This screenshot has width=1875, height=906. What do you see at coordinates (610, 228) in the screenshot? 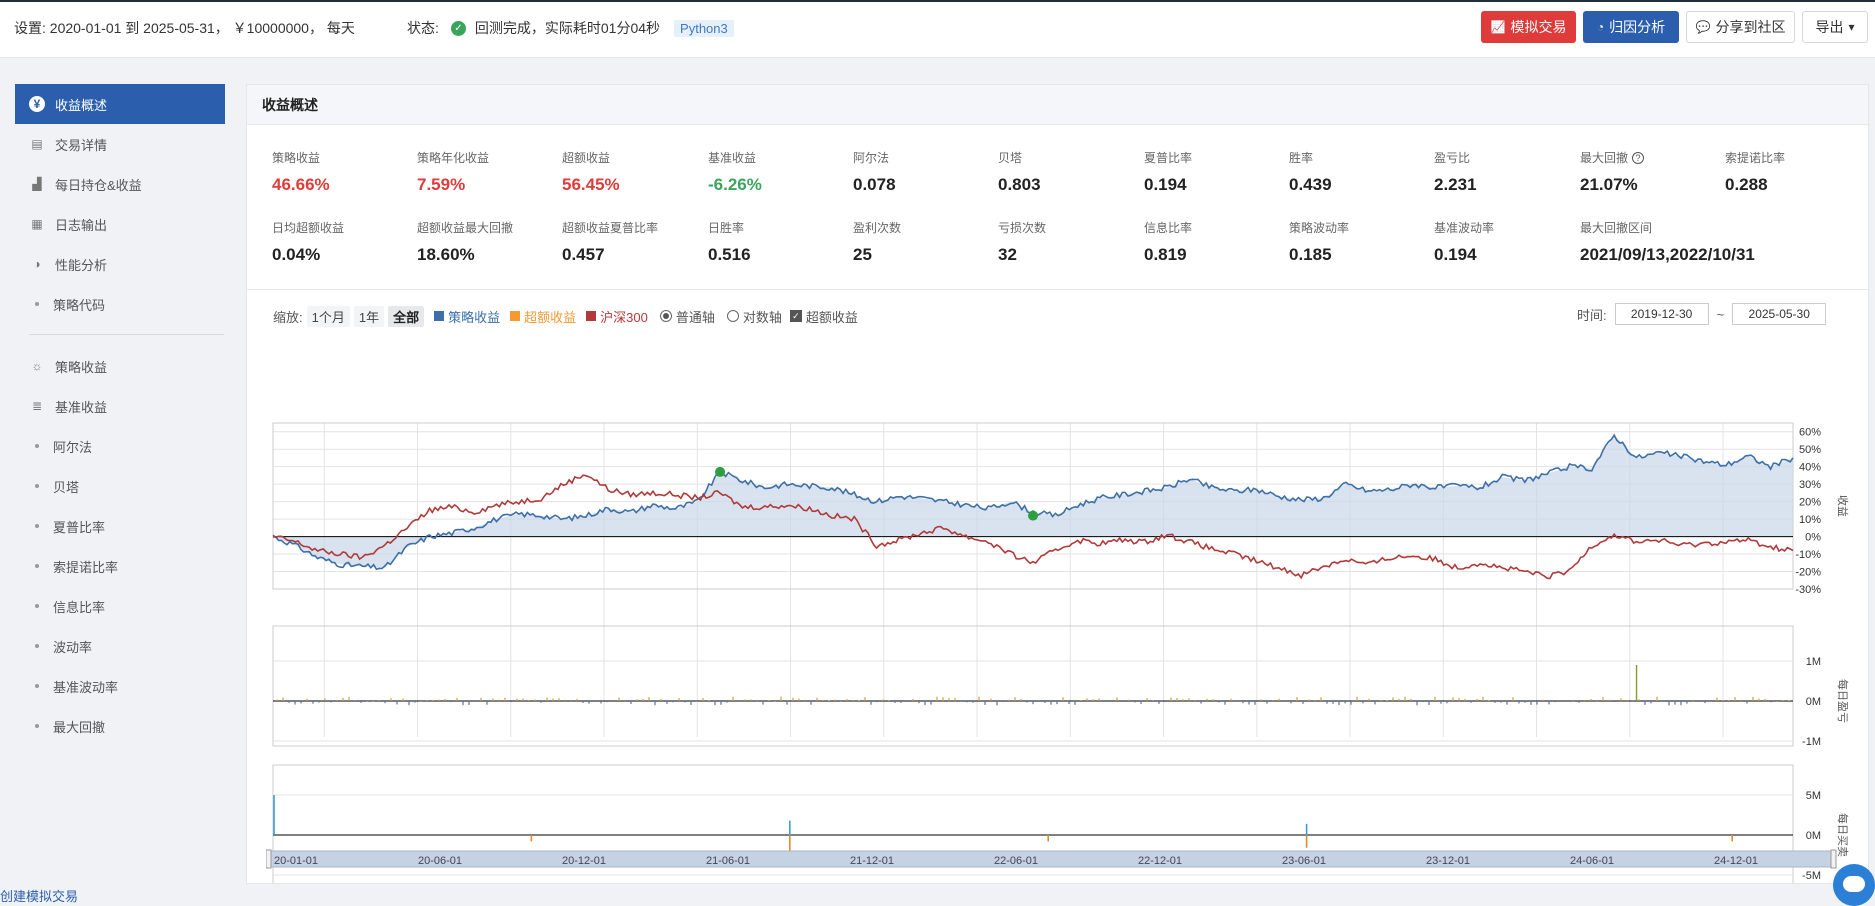
I see `metric-label: 超额收益夏普比率` at bounding box center [610, 228].